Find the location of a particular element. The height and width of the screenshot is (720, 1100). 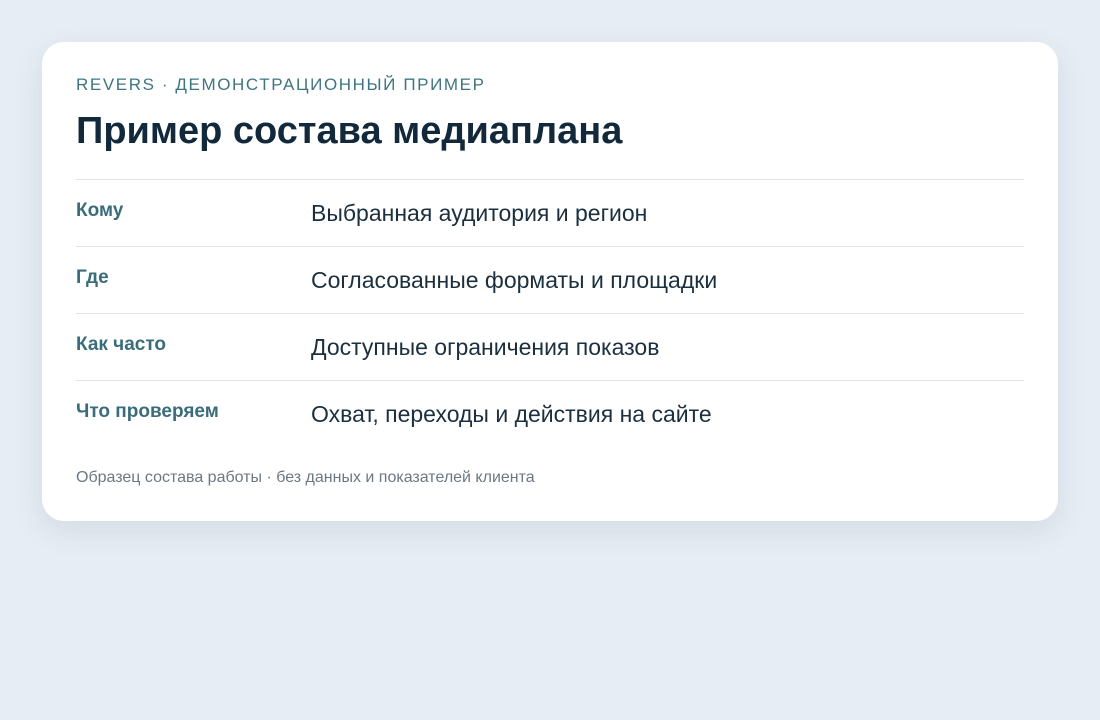

row-label: Где is located at coordinates (92, 277).